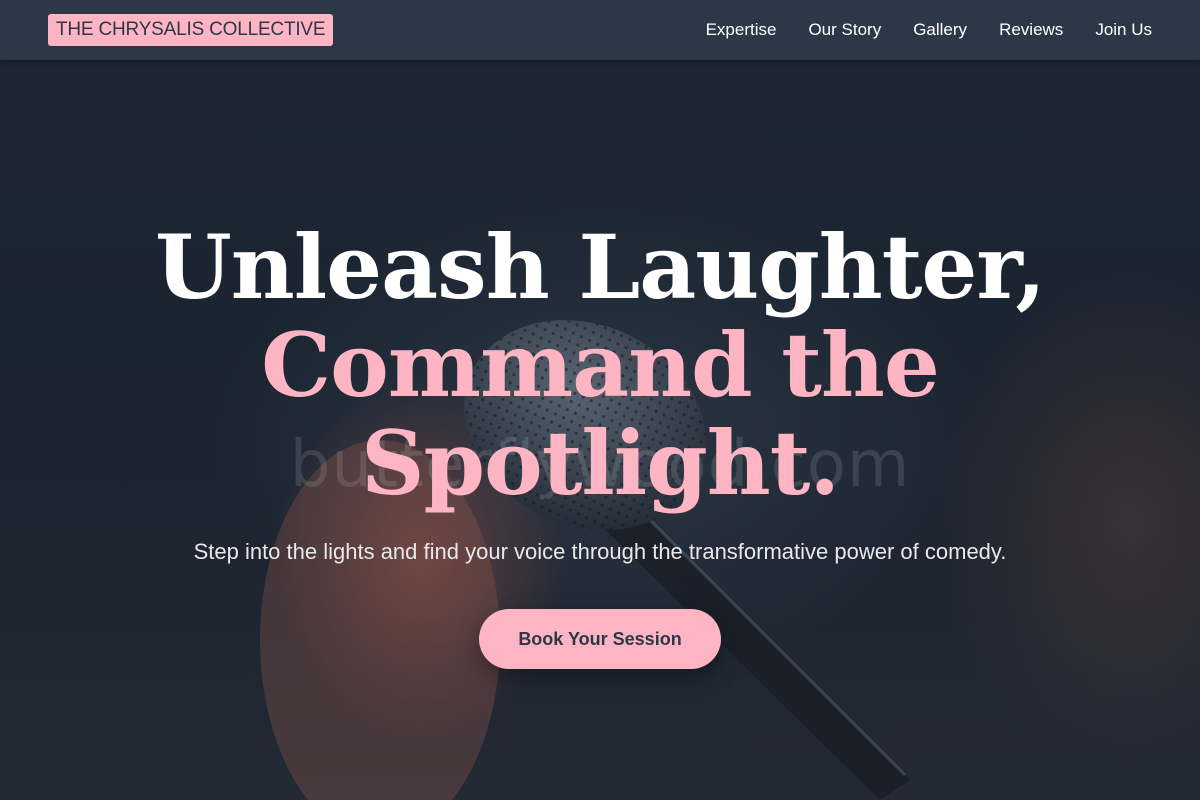 The image size is (1200, 800). What do you see at coordinates (1031, 30) in the screenshot?
I see `nav-link-reviews: Reviews` at bounding box center [1031, 30].